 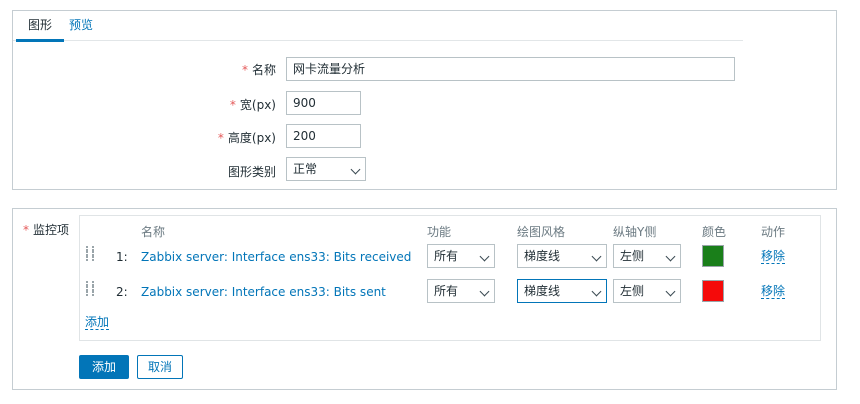 I want to click on add-item-link: 添加, so click(x=97, y=322).